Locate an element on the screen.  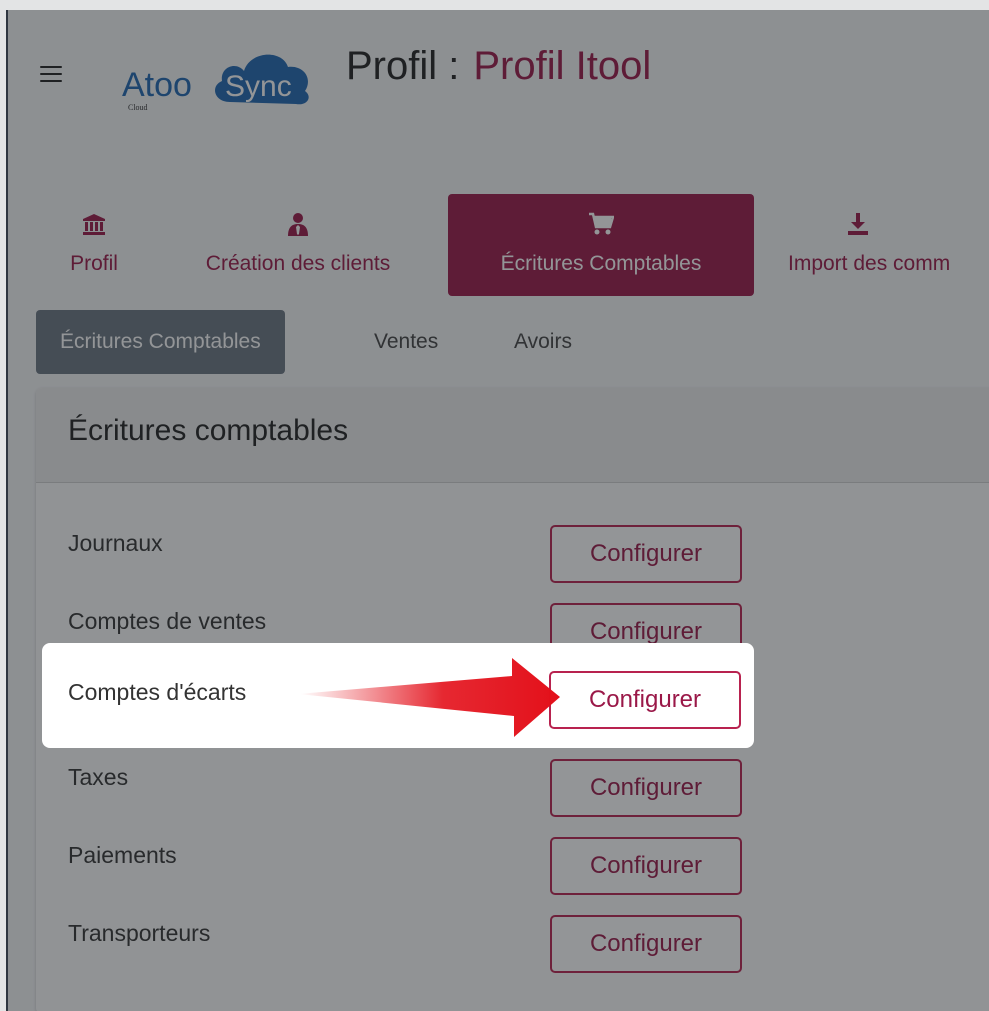
svg-text: Cloud is located at coordinates (138, 107).